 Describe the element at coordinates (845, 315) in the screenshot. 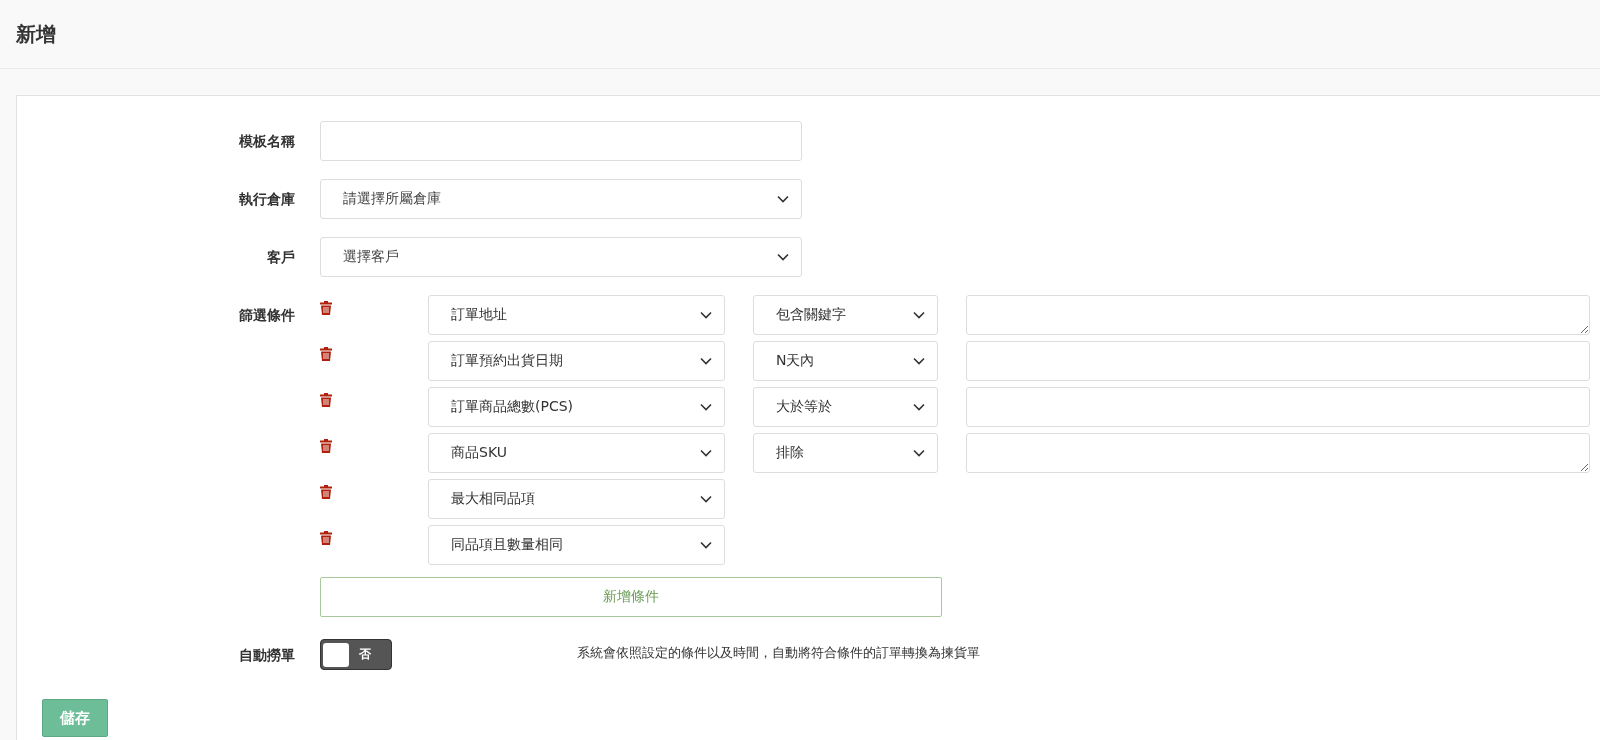

I see `operator-select: 包含關鍵字` at that location.